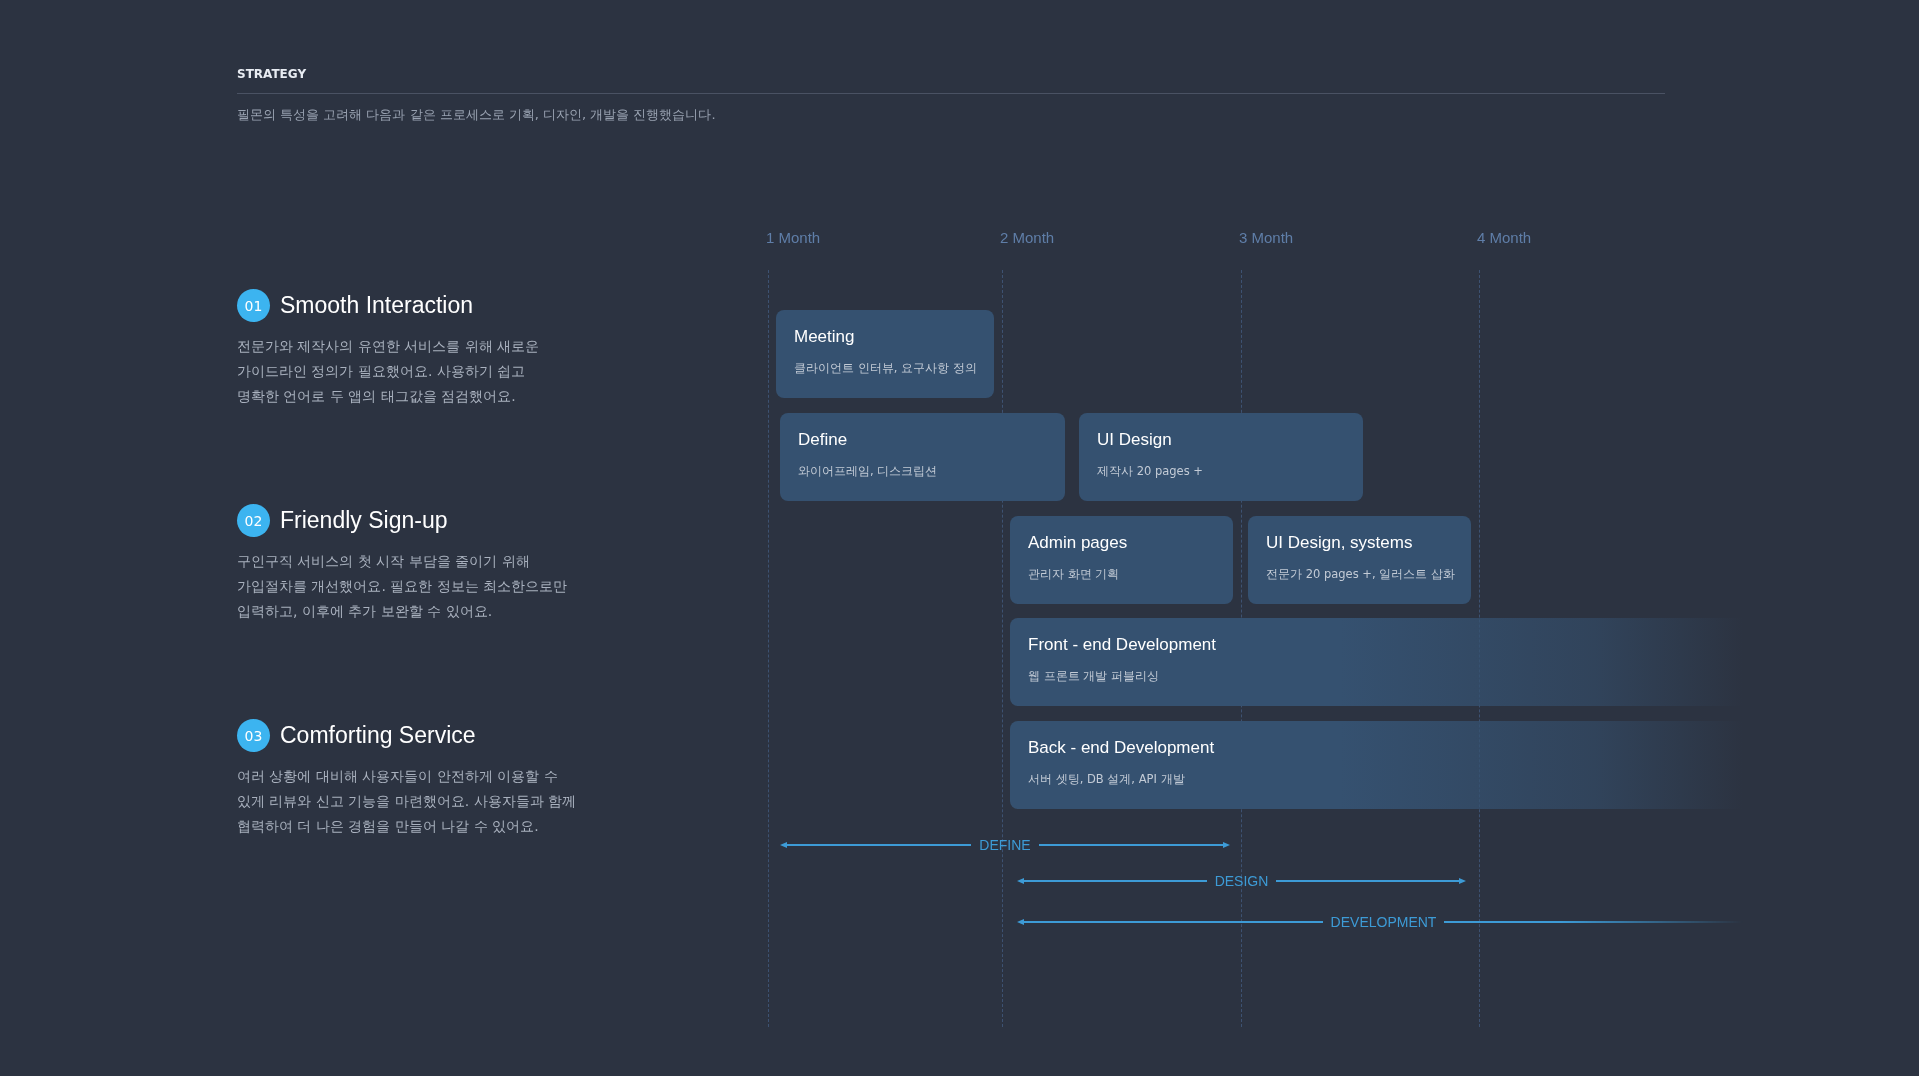 The height and width of the screenshot is (1076, 1919). I want to click on task-title: Meeting, so click(825, 337).